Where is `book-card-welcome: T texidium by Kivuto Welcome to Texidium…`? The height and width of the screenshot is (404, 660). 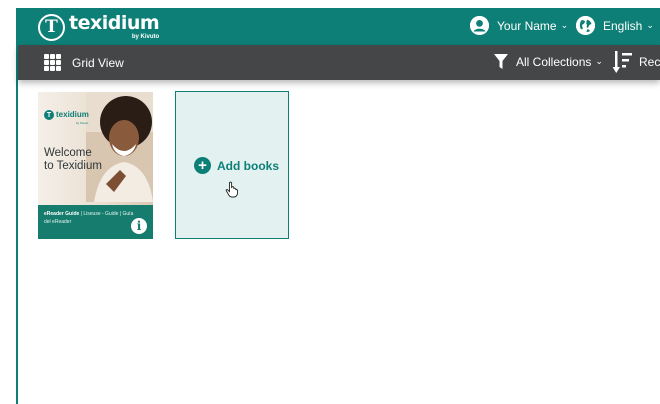
book-card-welcome: T texidium by Kivuto Welcome to Texidium… is located at coordinates (95, 165).